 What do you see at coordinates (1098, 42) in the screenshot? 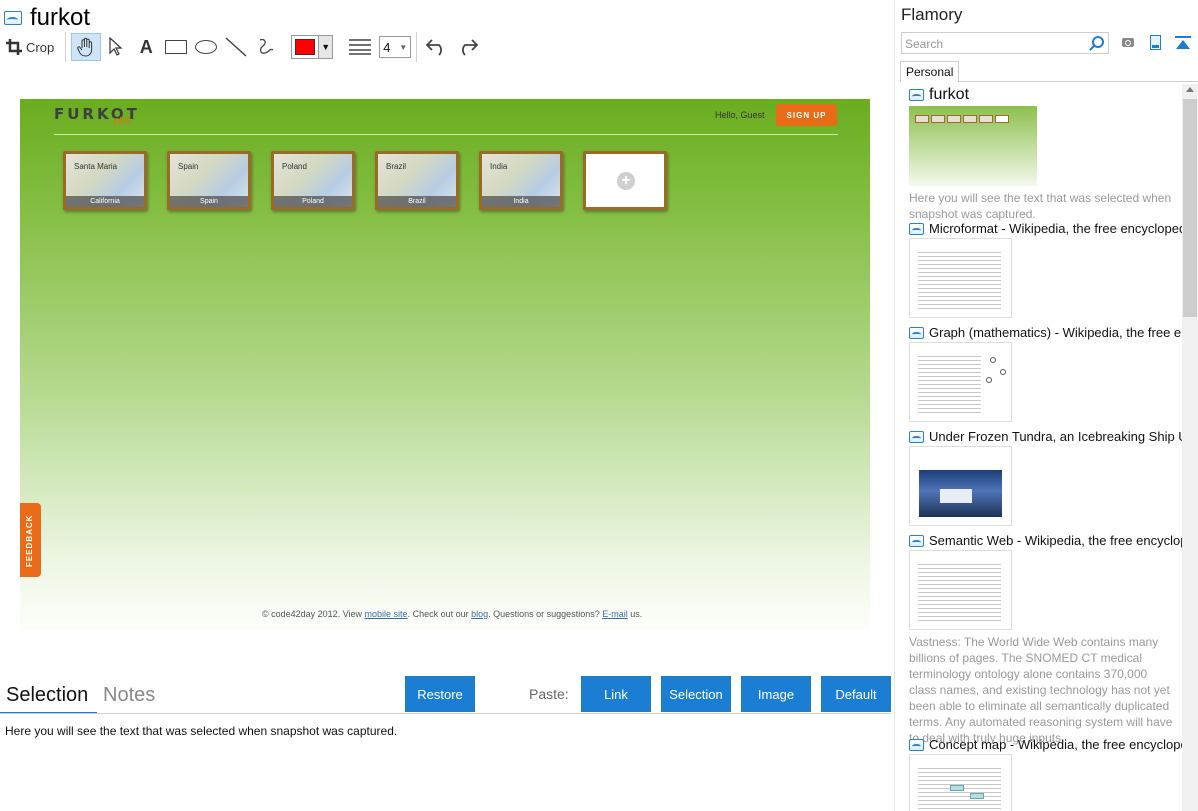
I see `search-icon` at bounding box center [1098, 42].